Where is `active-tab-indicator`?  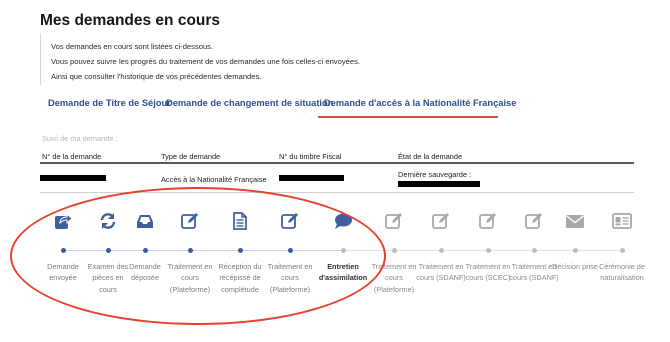
active-tab-indicator is located at coordinates (408, 117).